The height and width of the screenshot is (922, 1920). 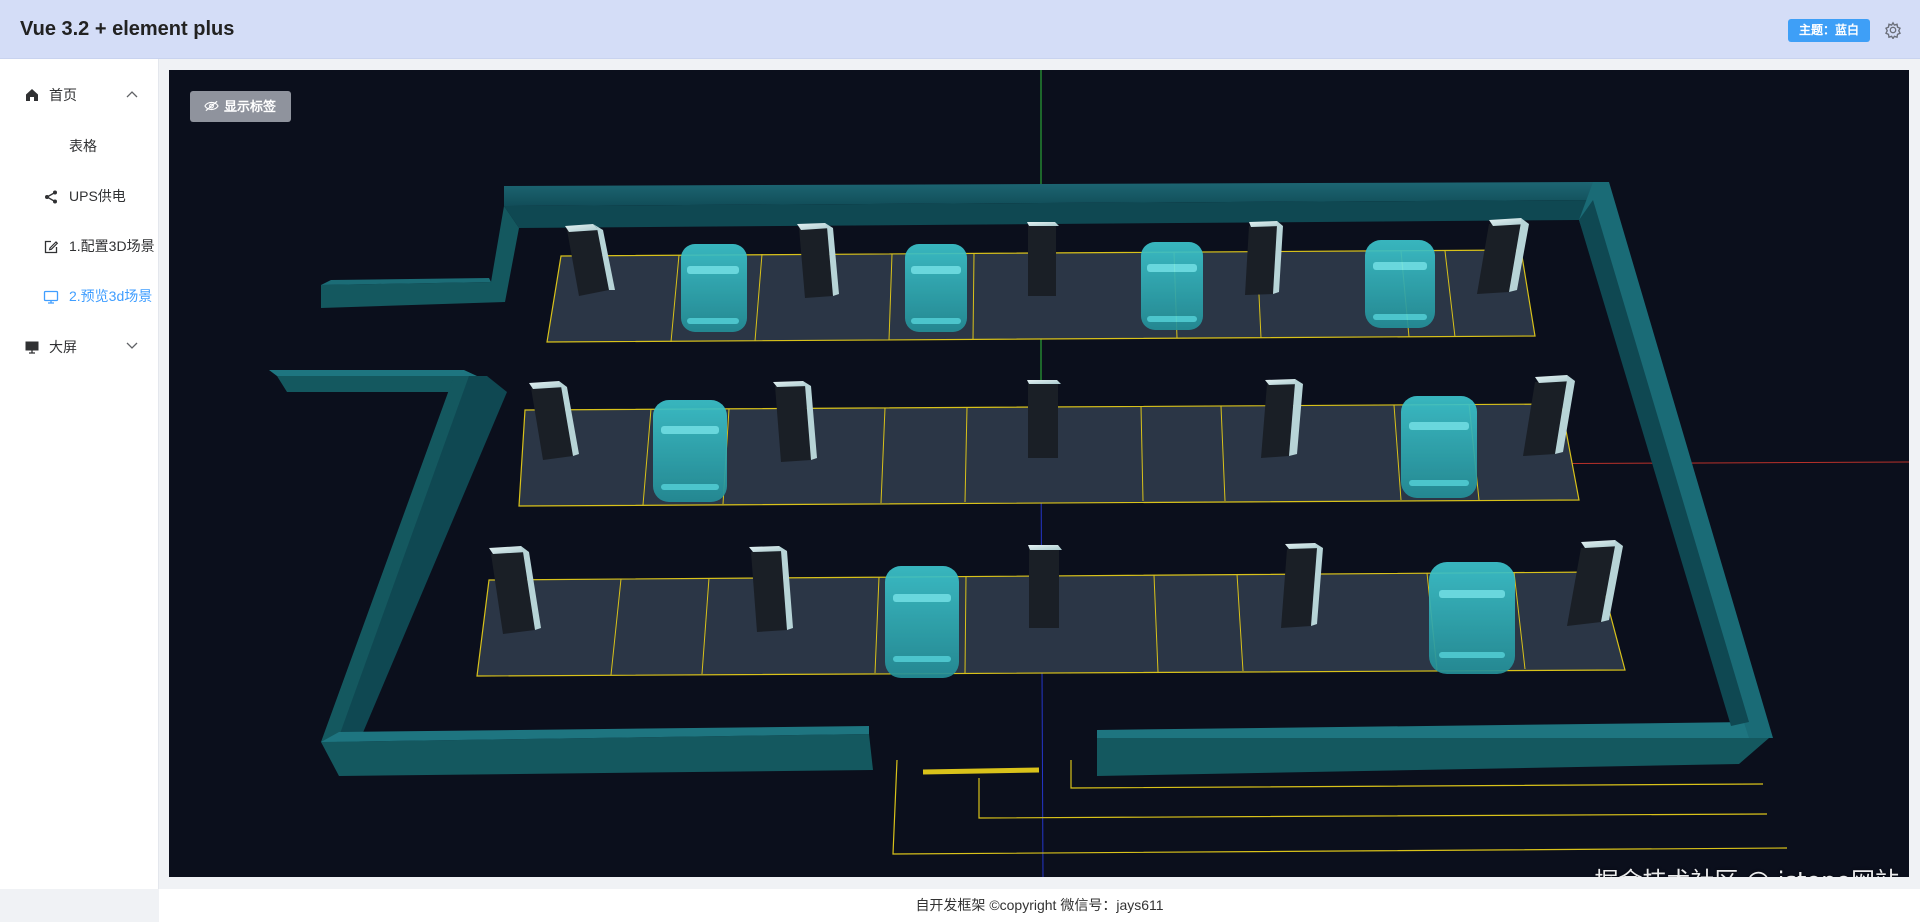 I want to click on app-title: Vue 3.2 + element plus, so click(x=127, y=29).